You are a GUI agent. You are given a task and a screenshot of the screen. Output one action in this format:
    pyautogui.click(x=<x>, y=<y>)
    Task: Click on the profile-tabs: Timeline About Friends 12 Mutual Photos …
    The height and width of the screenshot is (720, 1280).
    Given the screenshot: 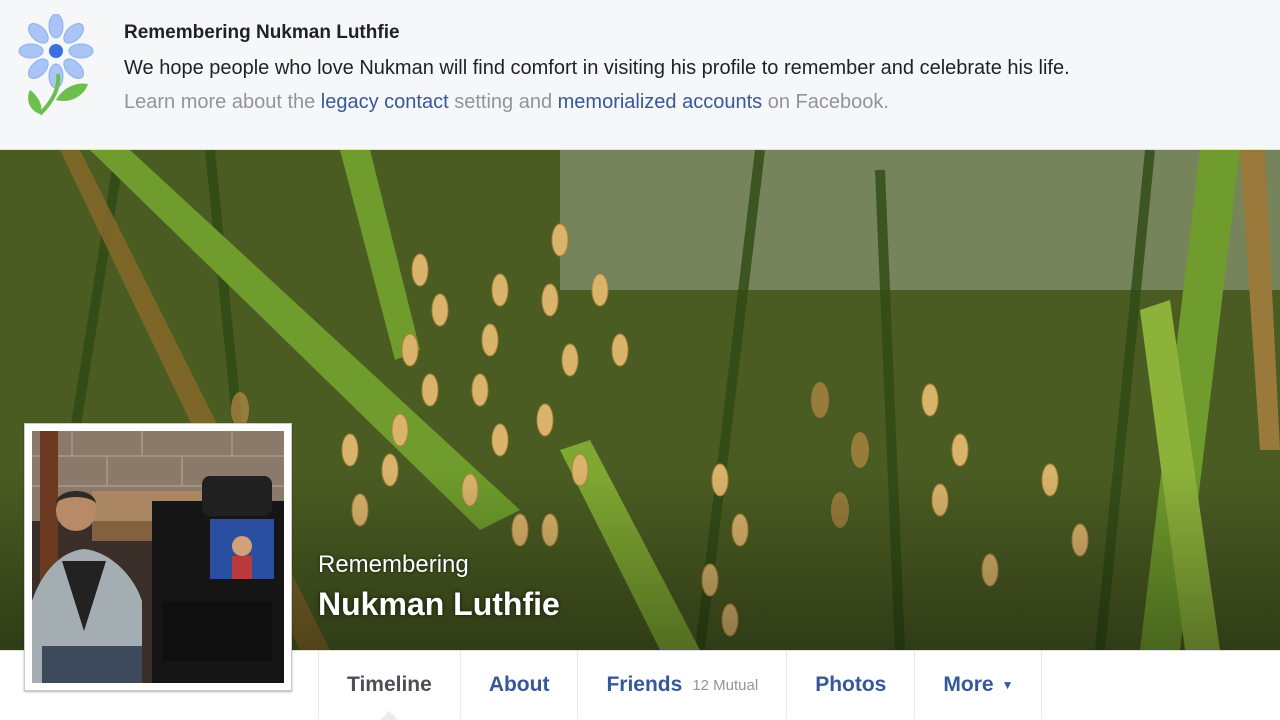 What is the action you would take?
    pyautogui.click(x=680, y=685)
    